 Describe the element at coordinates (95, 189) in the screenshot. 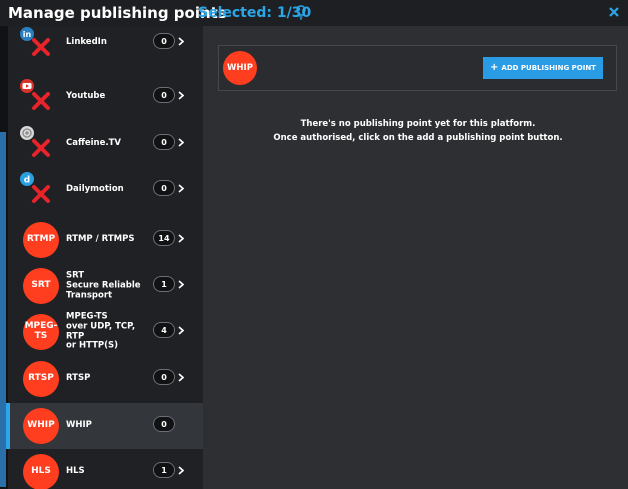

I see `sidebar-item-label: Dailymotion` at that location.